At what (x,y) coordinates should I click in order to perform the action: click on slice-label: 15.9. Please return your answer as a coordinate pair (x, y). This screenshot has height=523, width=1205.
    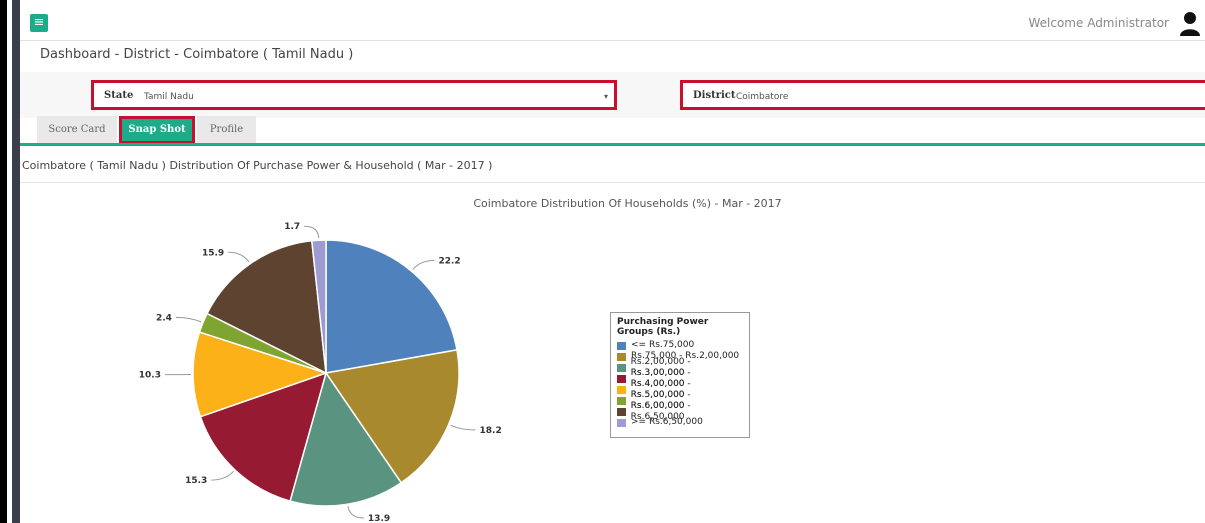
    Looking at the image, I should click on (213, 253).